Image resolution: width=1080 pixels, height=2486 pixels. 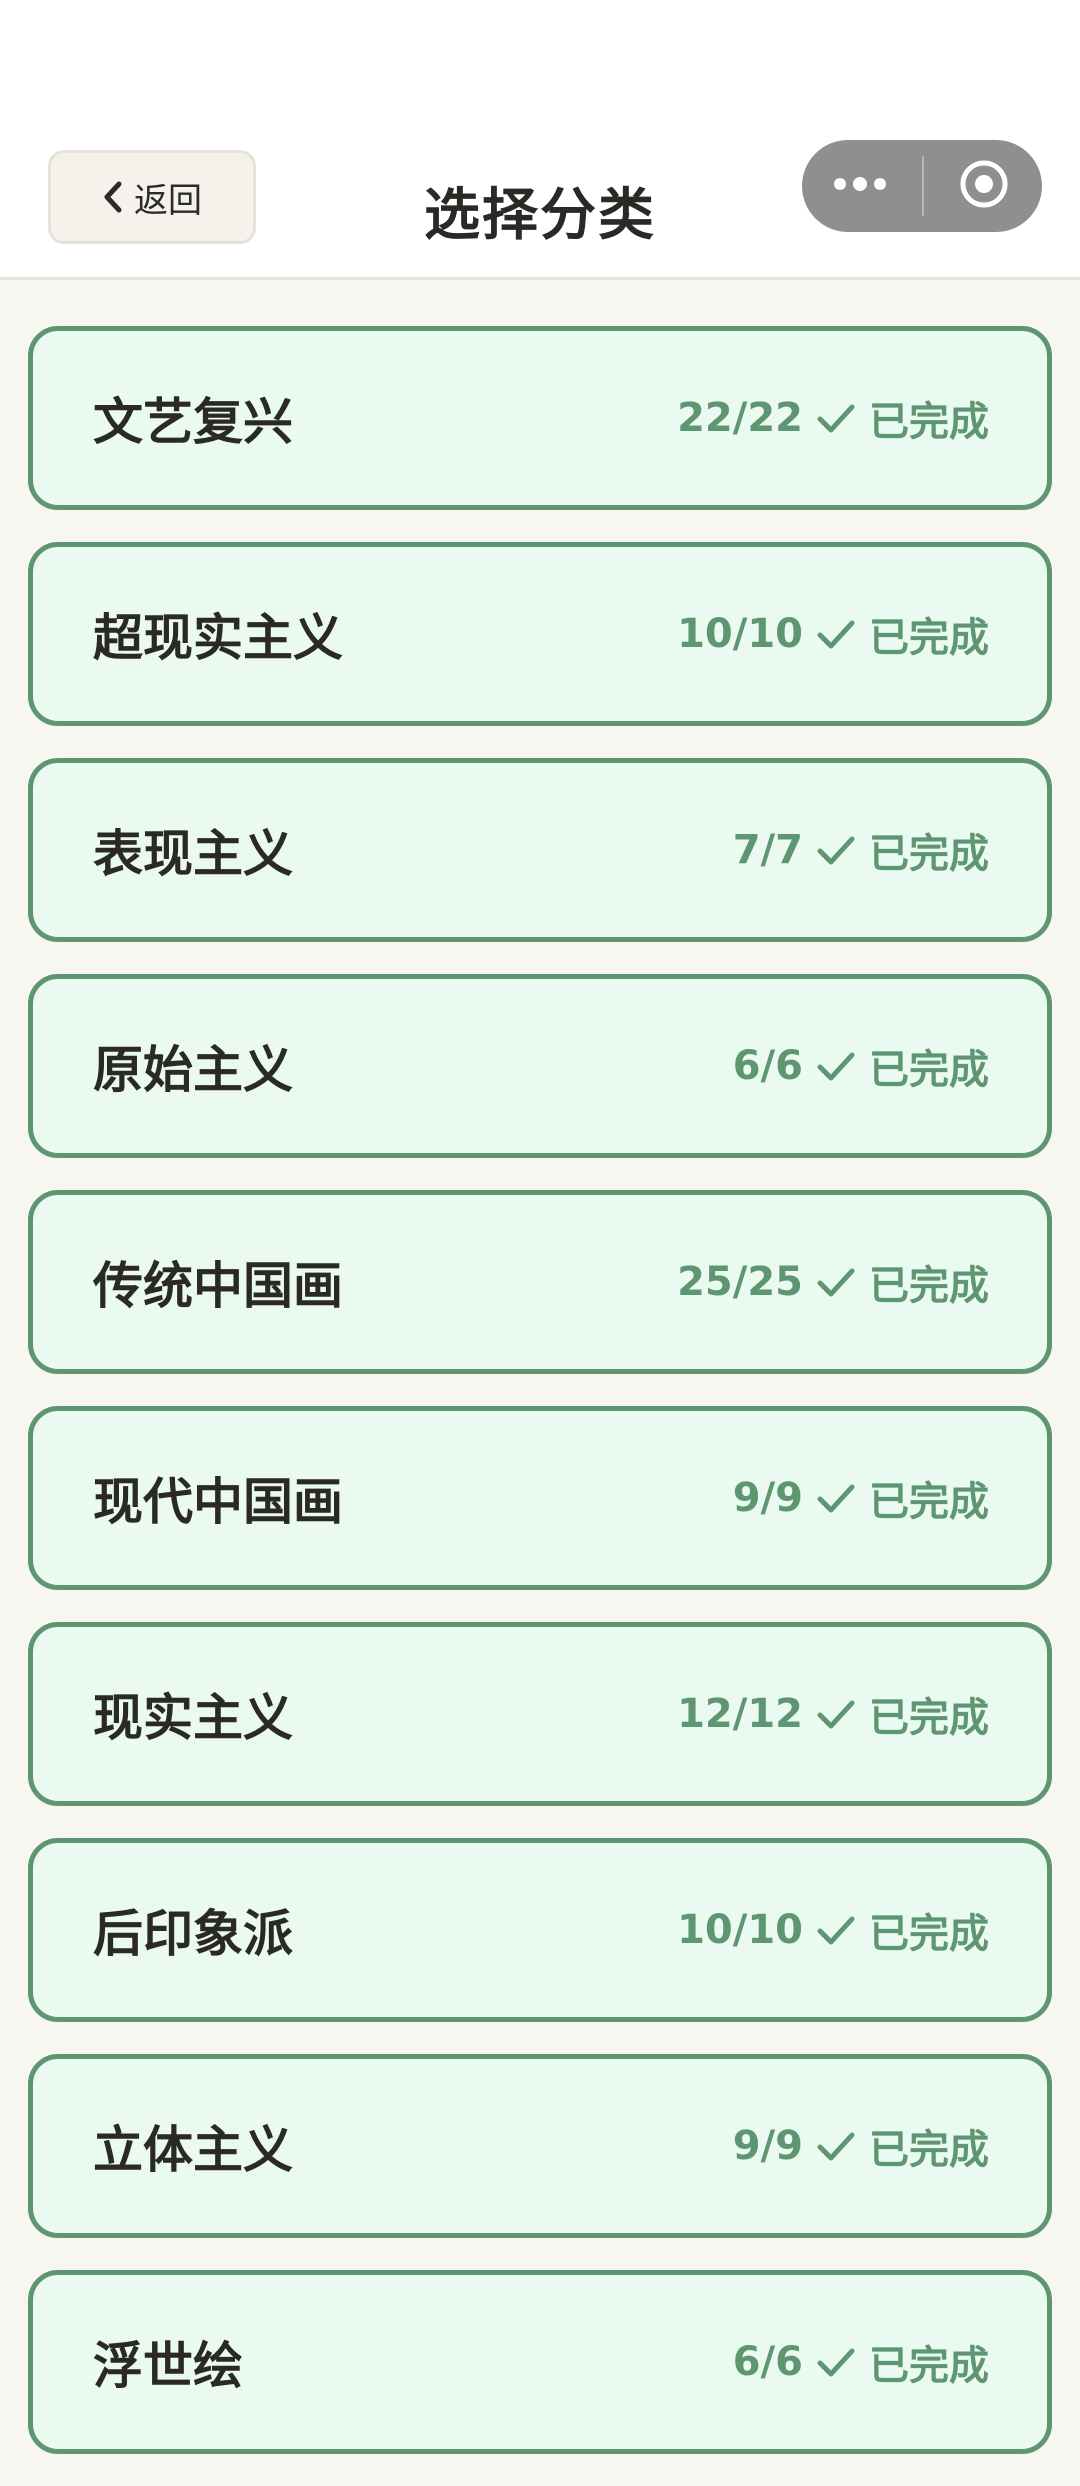 What do you see at coordinates (740, 418) in the screenshot?
I see `progress-count: 22/22` at bounding box center [740, 418].